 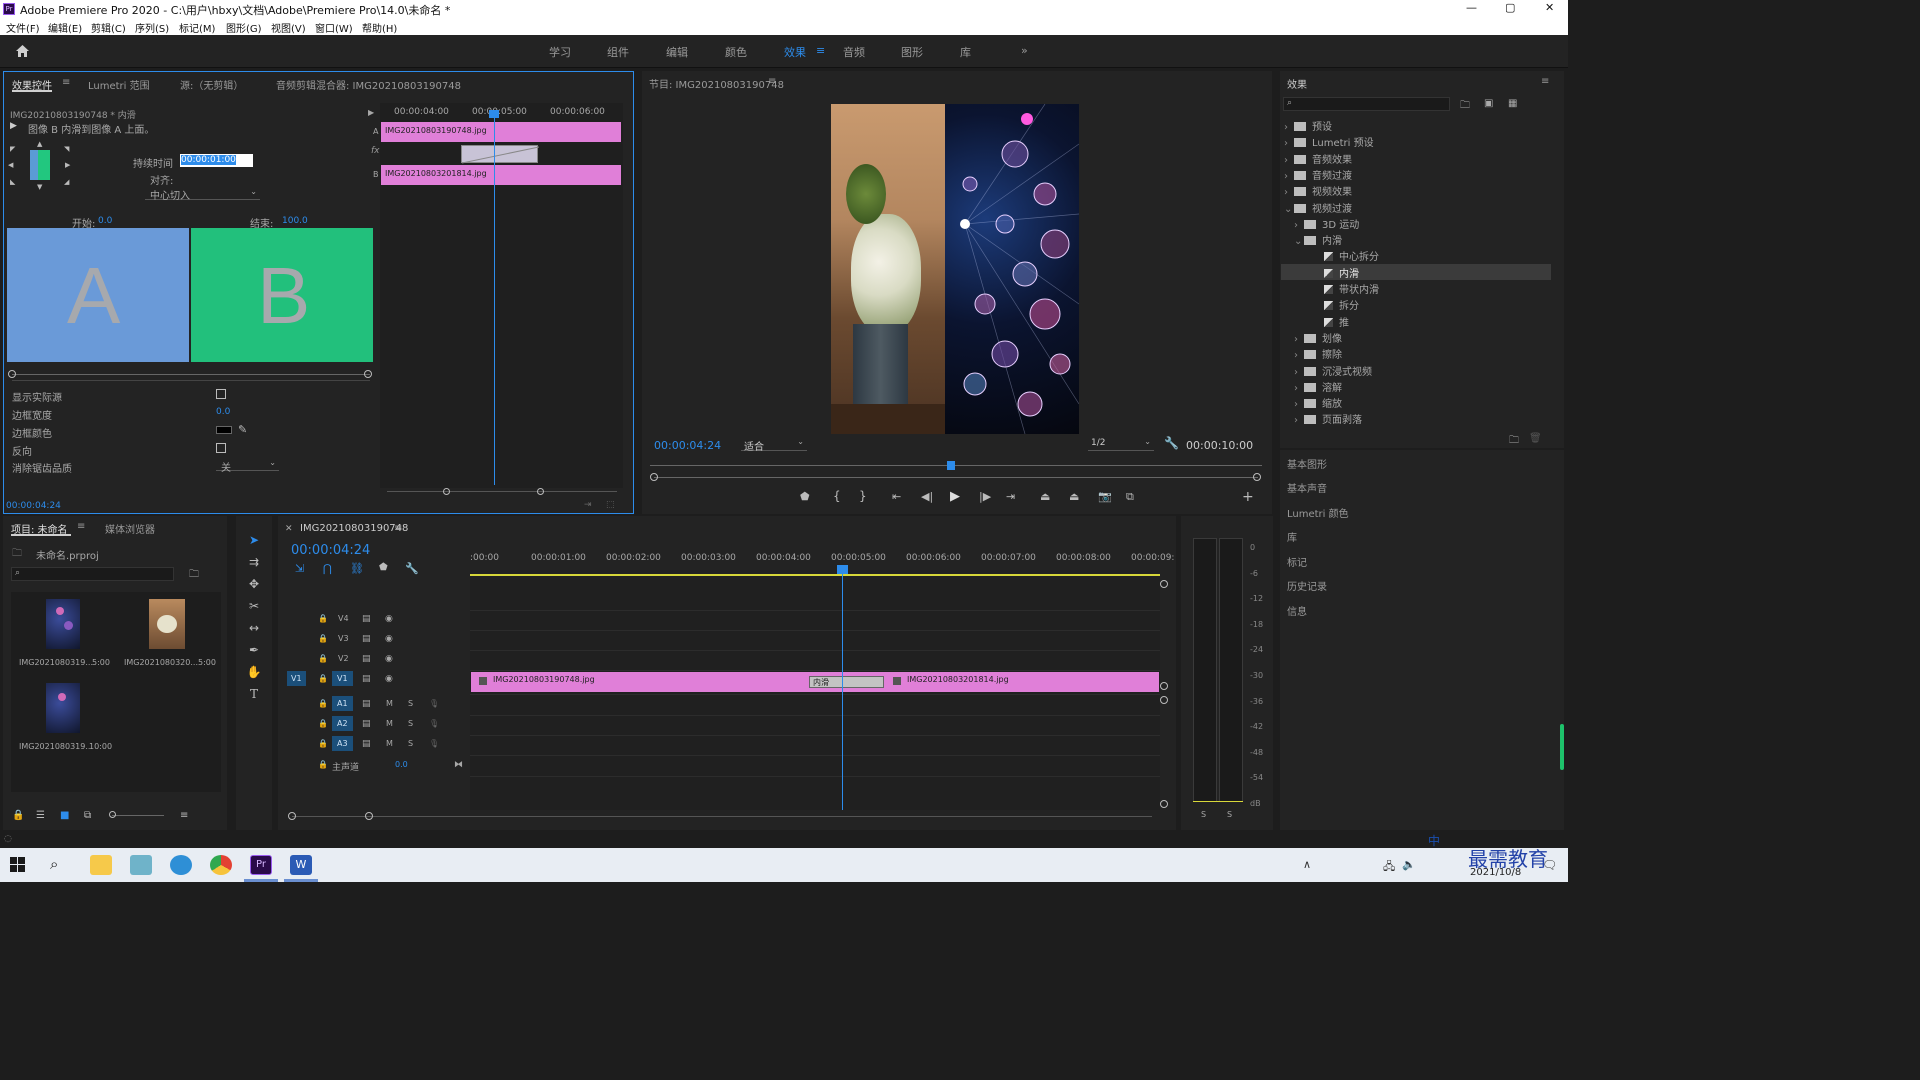 What do you see at coordinates (368, 374) in the screenshot?
I see `slider-end-handle` at bounding box center [368, 374].